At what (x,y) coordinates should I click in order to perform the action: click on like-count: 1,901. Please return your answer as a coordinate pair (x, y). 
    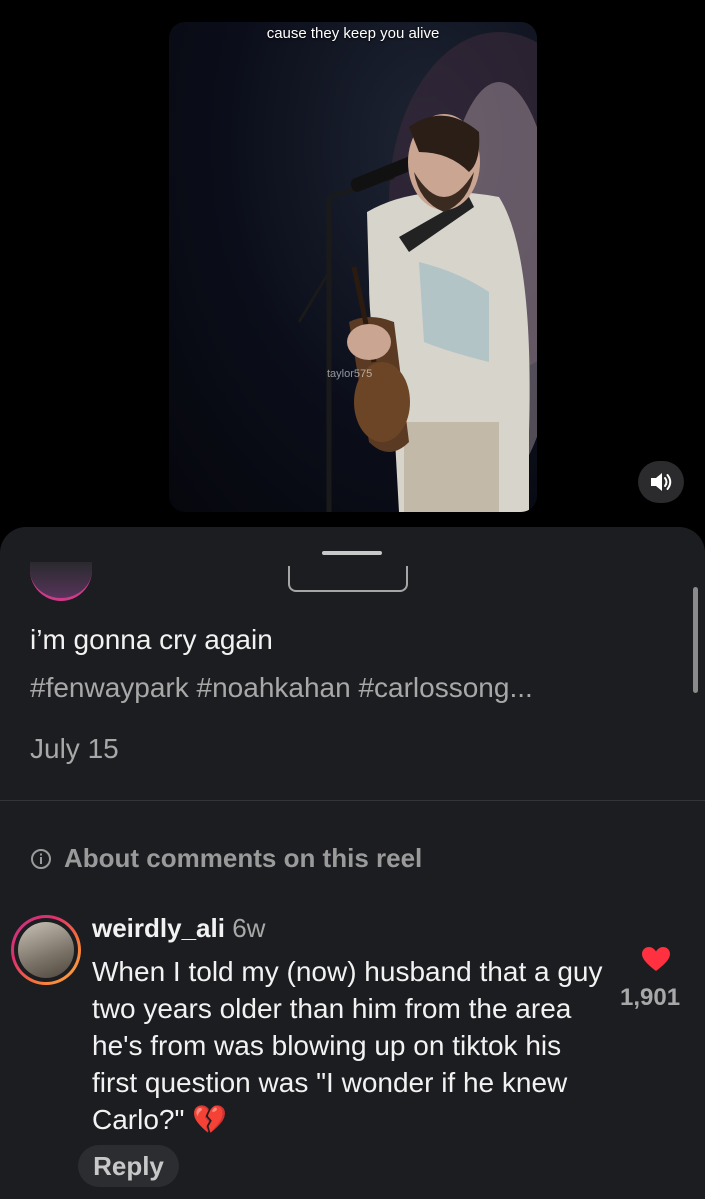
    Looking at the image, I should click on (650, 997).